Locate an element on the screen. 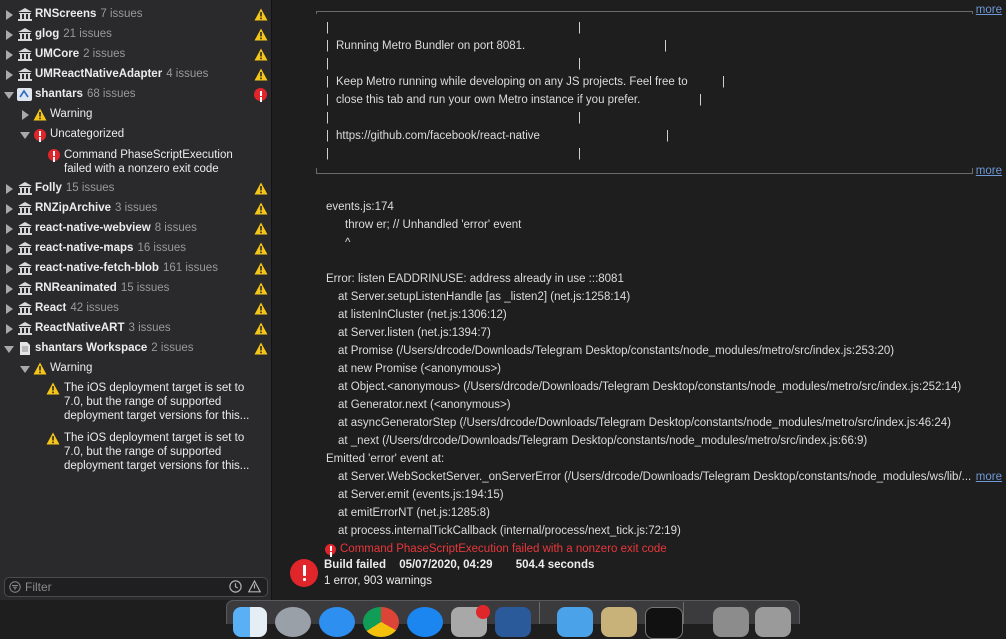 Image resolution: width=1006 pixels, height=639 pixels. navigator-row-umreactnativeadapter: UMReactNativeAdapter 4 issues is located at coordinates (135, 75).